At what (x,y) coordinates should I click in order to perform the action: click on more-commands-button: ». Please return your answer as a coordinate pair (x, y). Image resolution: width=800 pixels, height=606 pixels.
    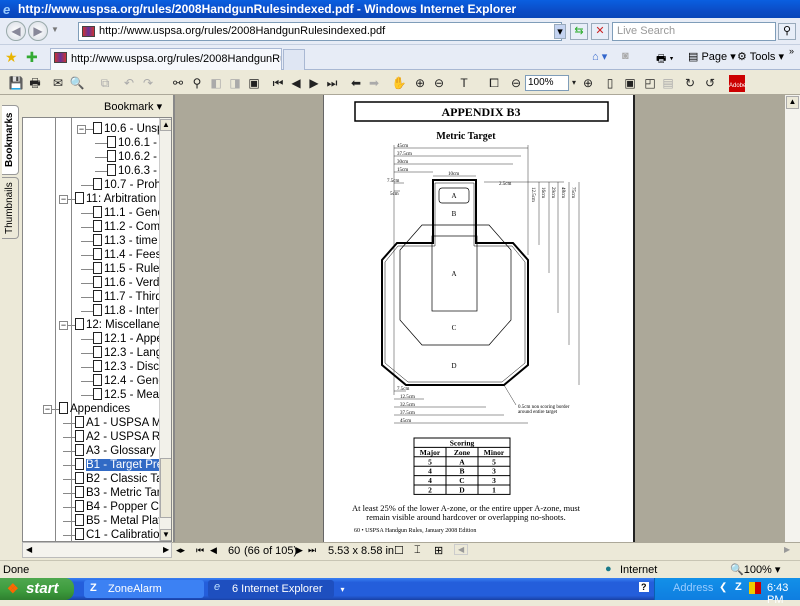
    Looking at the image, I should click on (791, 51).